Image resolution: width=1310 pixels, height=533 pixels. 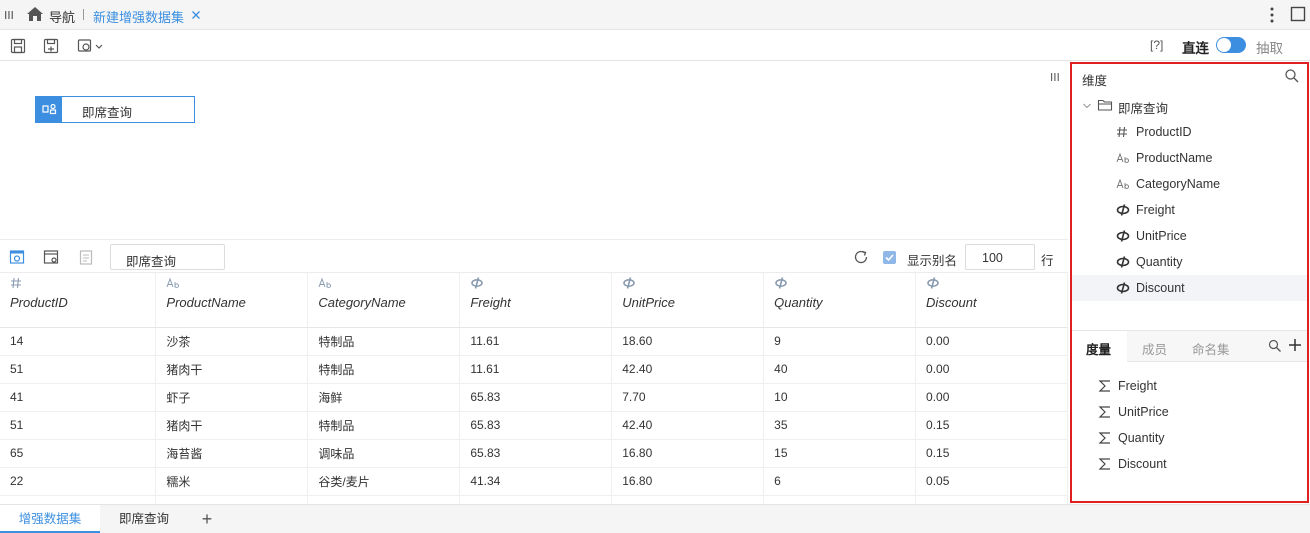 What do you see at coordinates (861, 257) in the screenshot?
I see `refresh-icon` at bounding box center [861, 257].